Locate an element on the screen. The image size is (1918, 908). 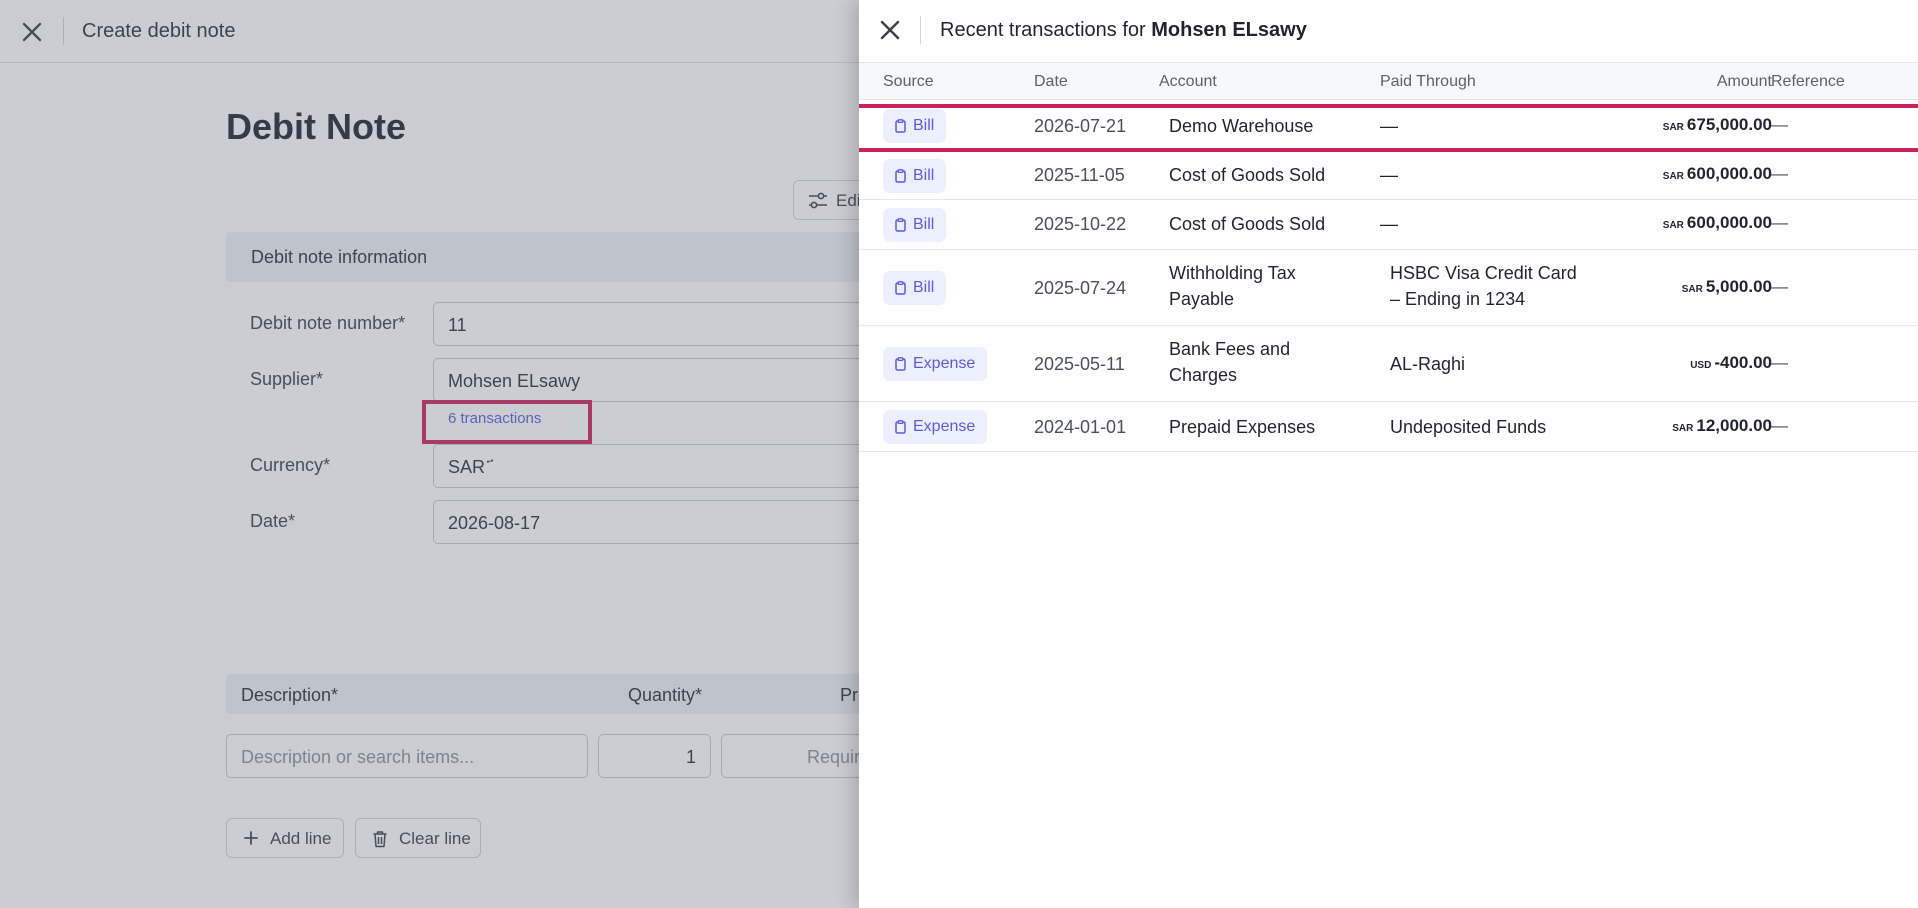
row-date: 2025-11-05 is located at coordinates (1079, 175).